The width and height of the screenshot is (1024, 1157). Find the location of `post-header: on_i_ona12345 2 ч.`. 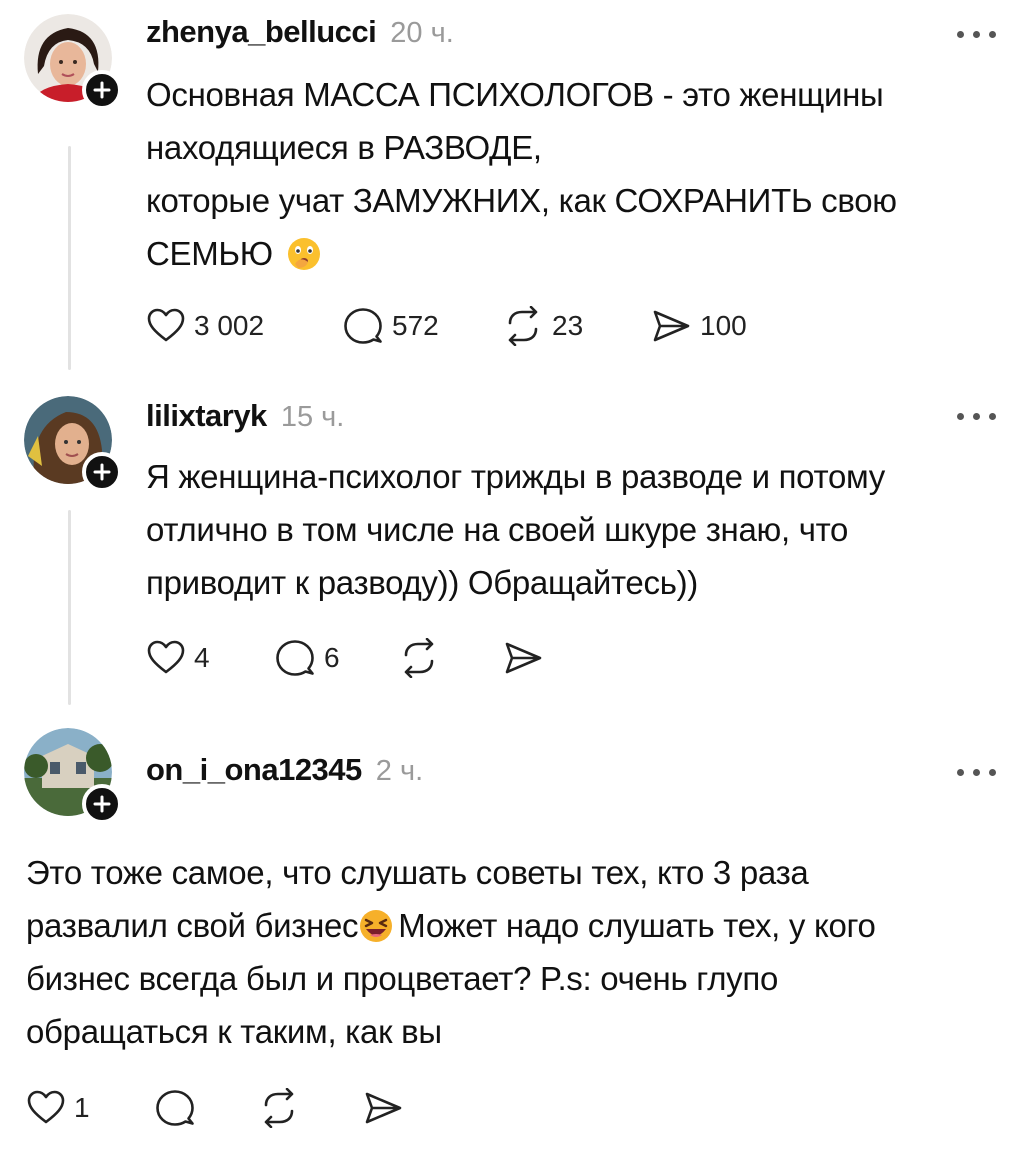

post-header: on_i_ona12345 2 ч. is located at coordinates (284, 770).